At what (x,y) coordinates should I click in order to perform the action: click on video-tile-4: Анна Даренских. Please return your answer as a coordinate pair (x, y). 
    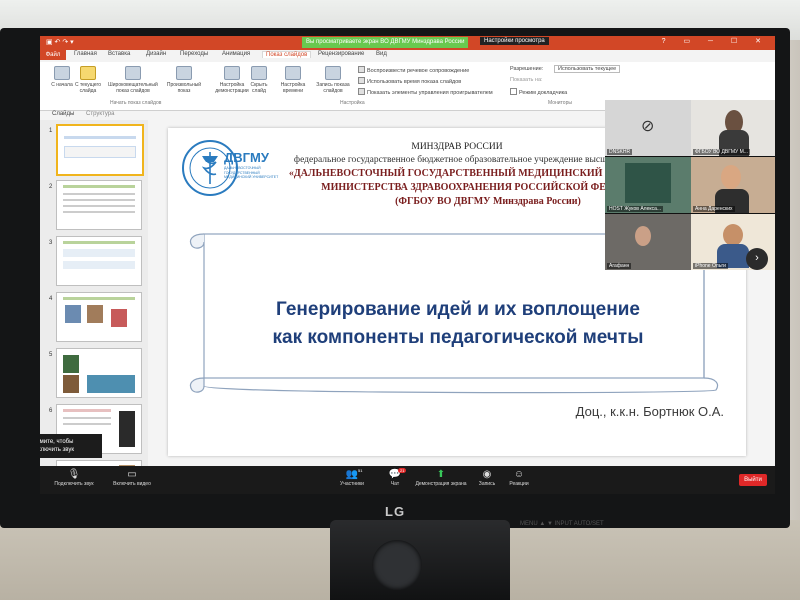
    Looking at the image, I should click on (733, 185).